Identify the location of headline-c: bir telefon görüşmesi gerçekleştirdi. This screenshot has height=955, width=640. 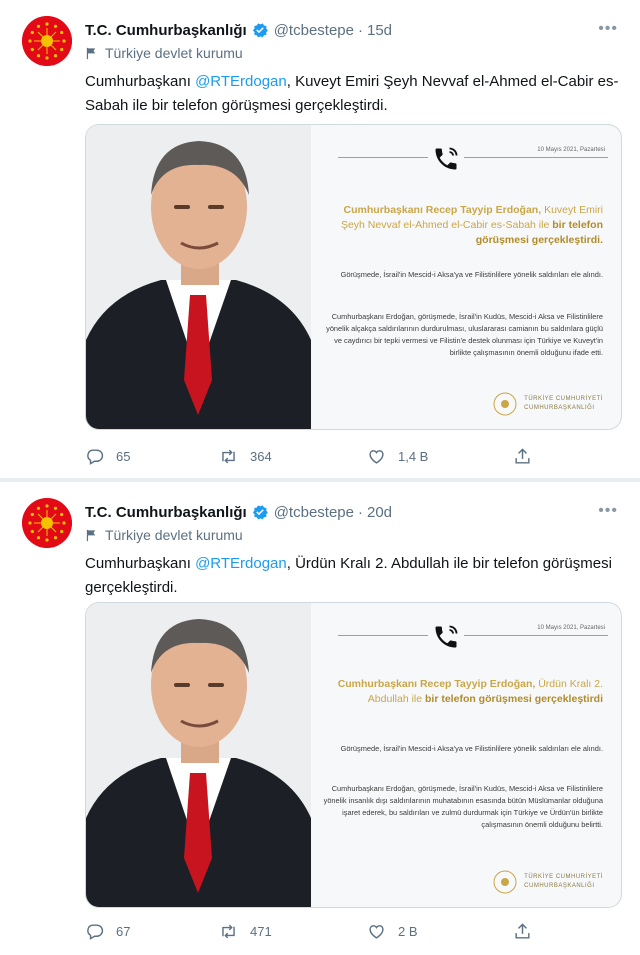
(514, 699).